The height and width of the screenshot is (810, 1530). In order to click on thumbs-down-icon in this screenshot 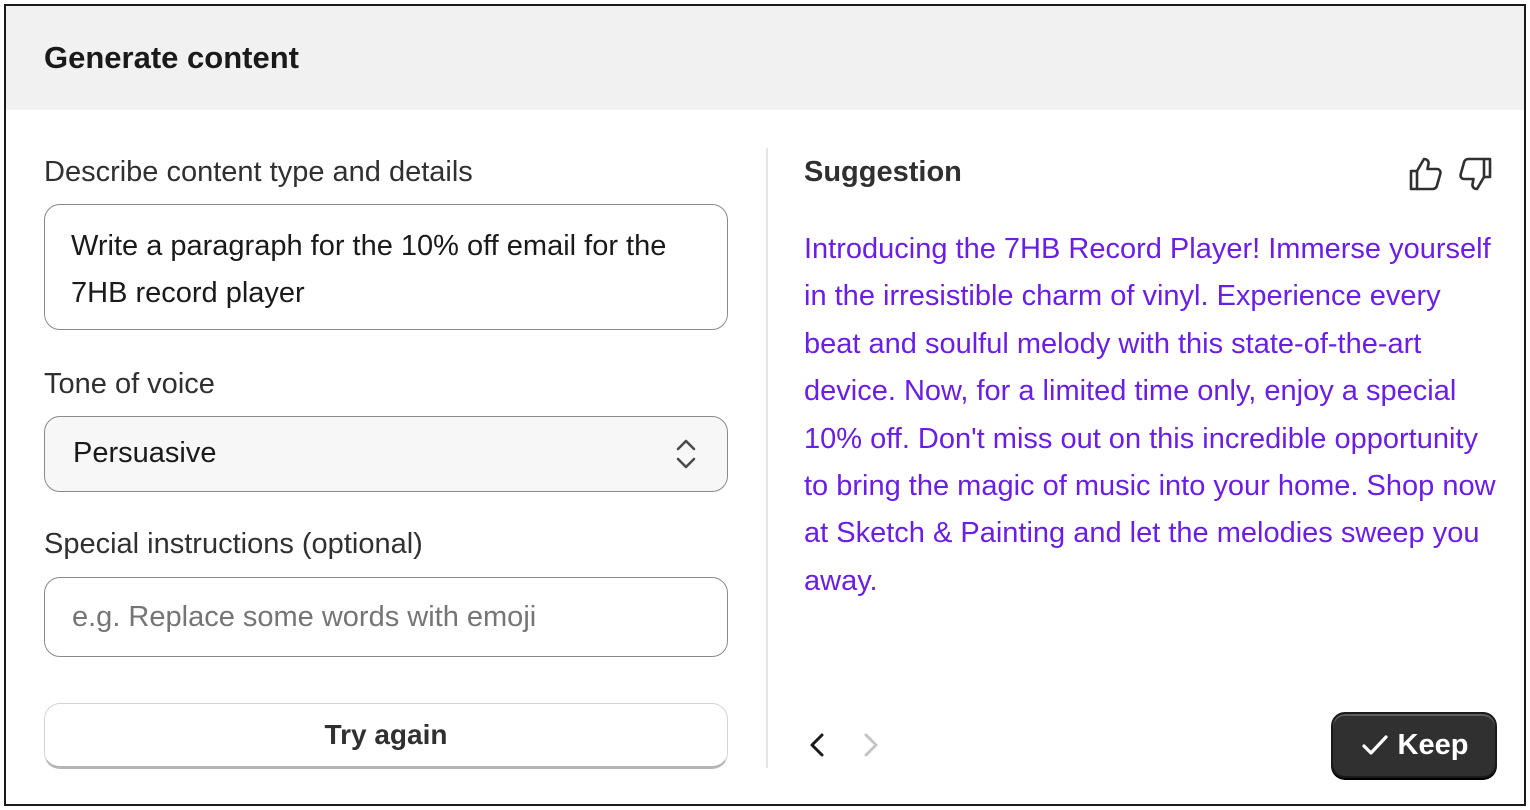, I will do `click(1476, 174)`.